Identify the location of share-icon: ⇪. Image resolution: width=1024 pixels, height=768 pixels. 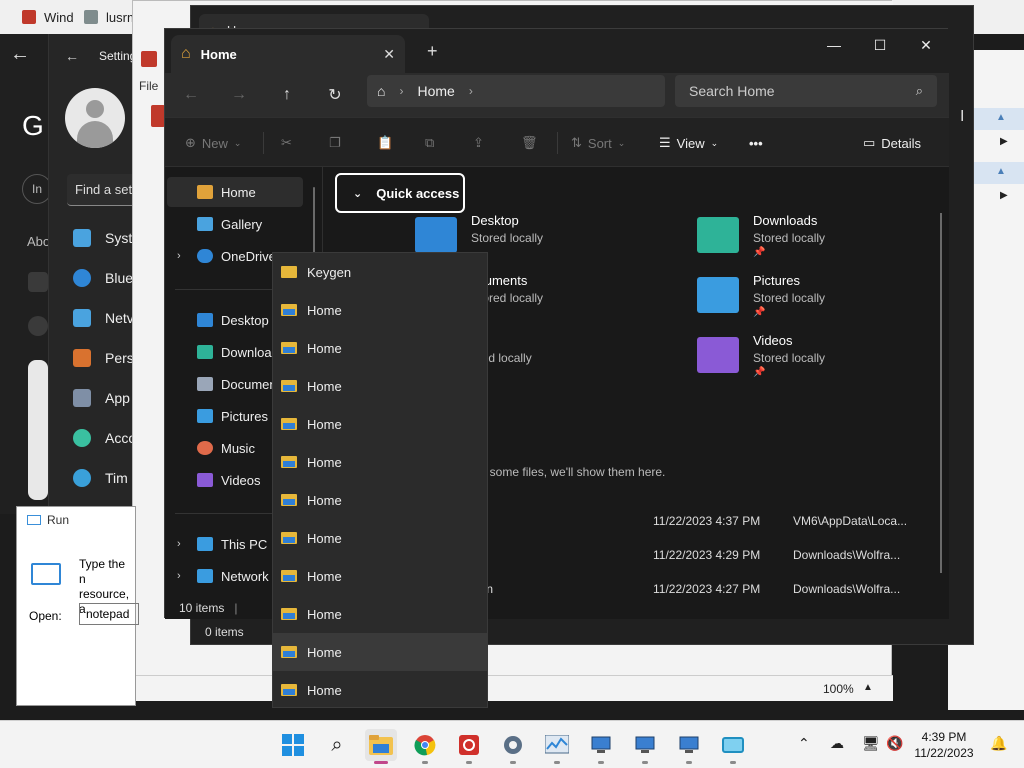
(478, 143).